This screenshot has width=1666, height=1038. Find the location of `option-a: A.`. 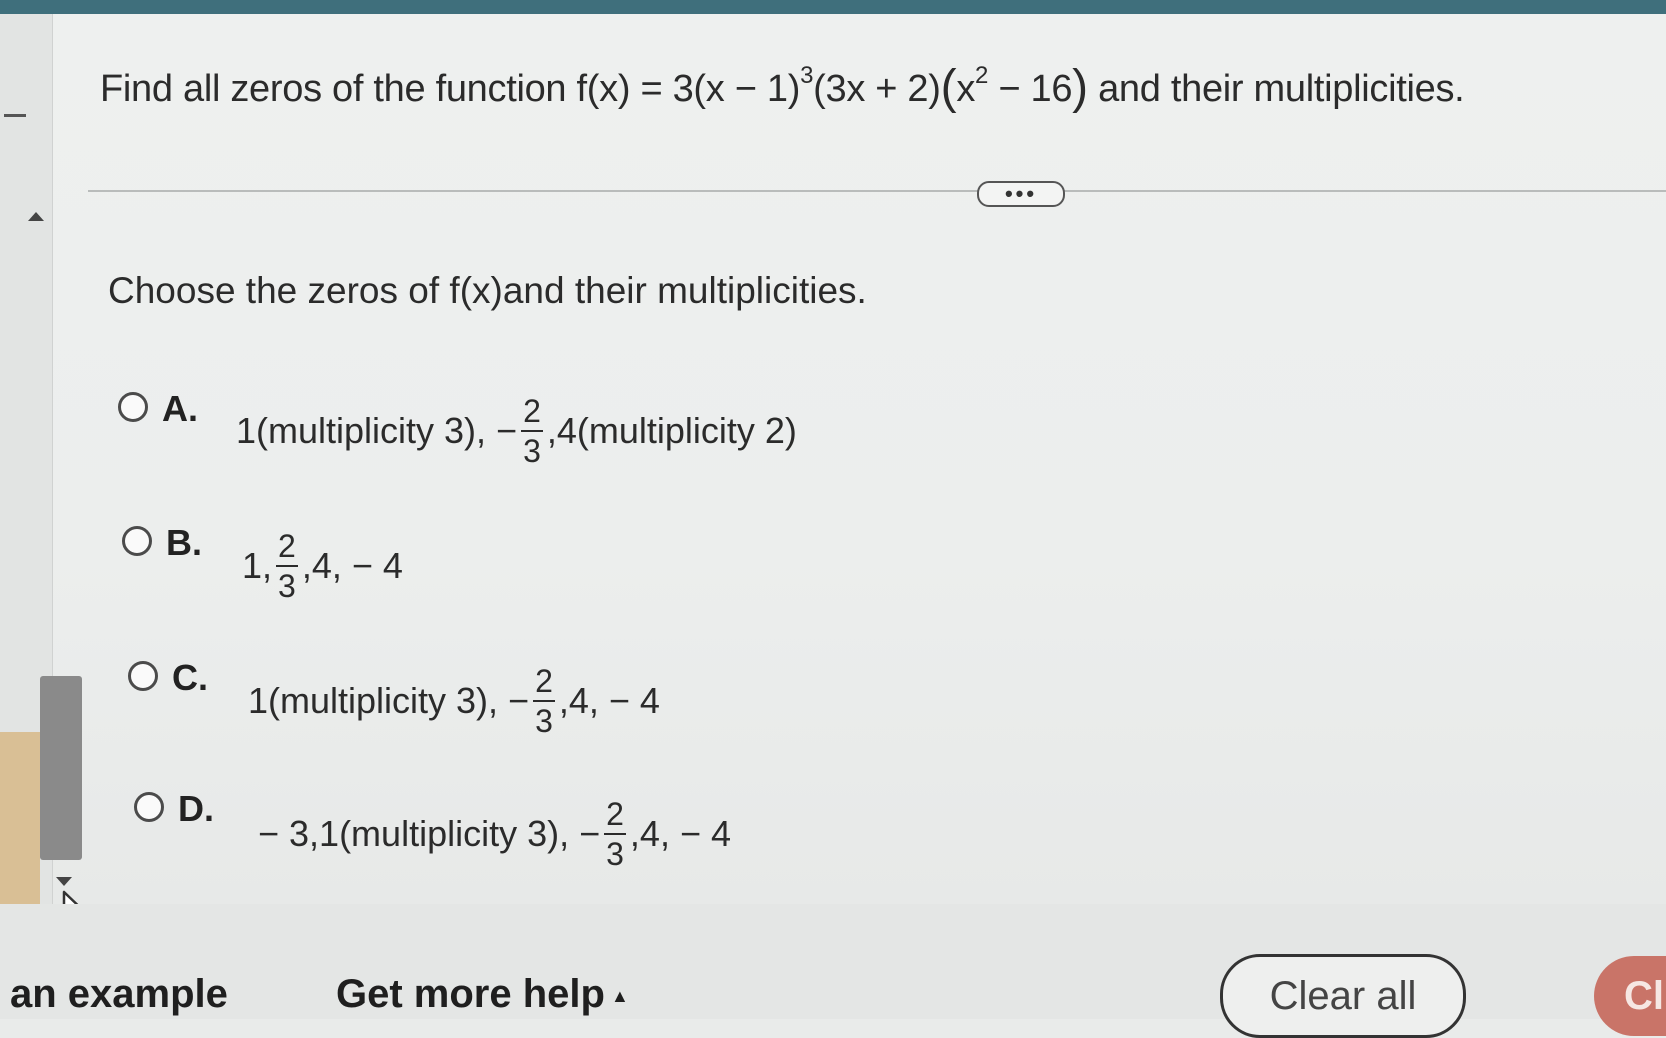

option-a: A. is located at coordinates (158, 409).